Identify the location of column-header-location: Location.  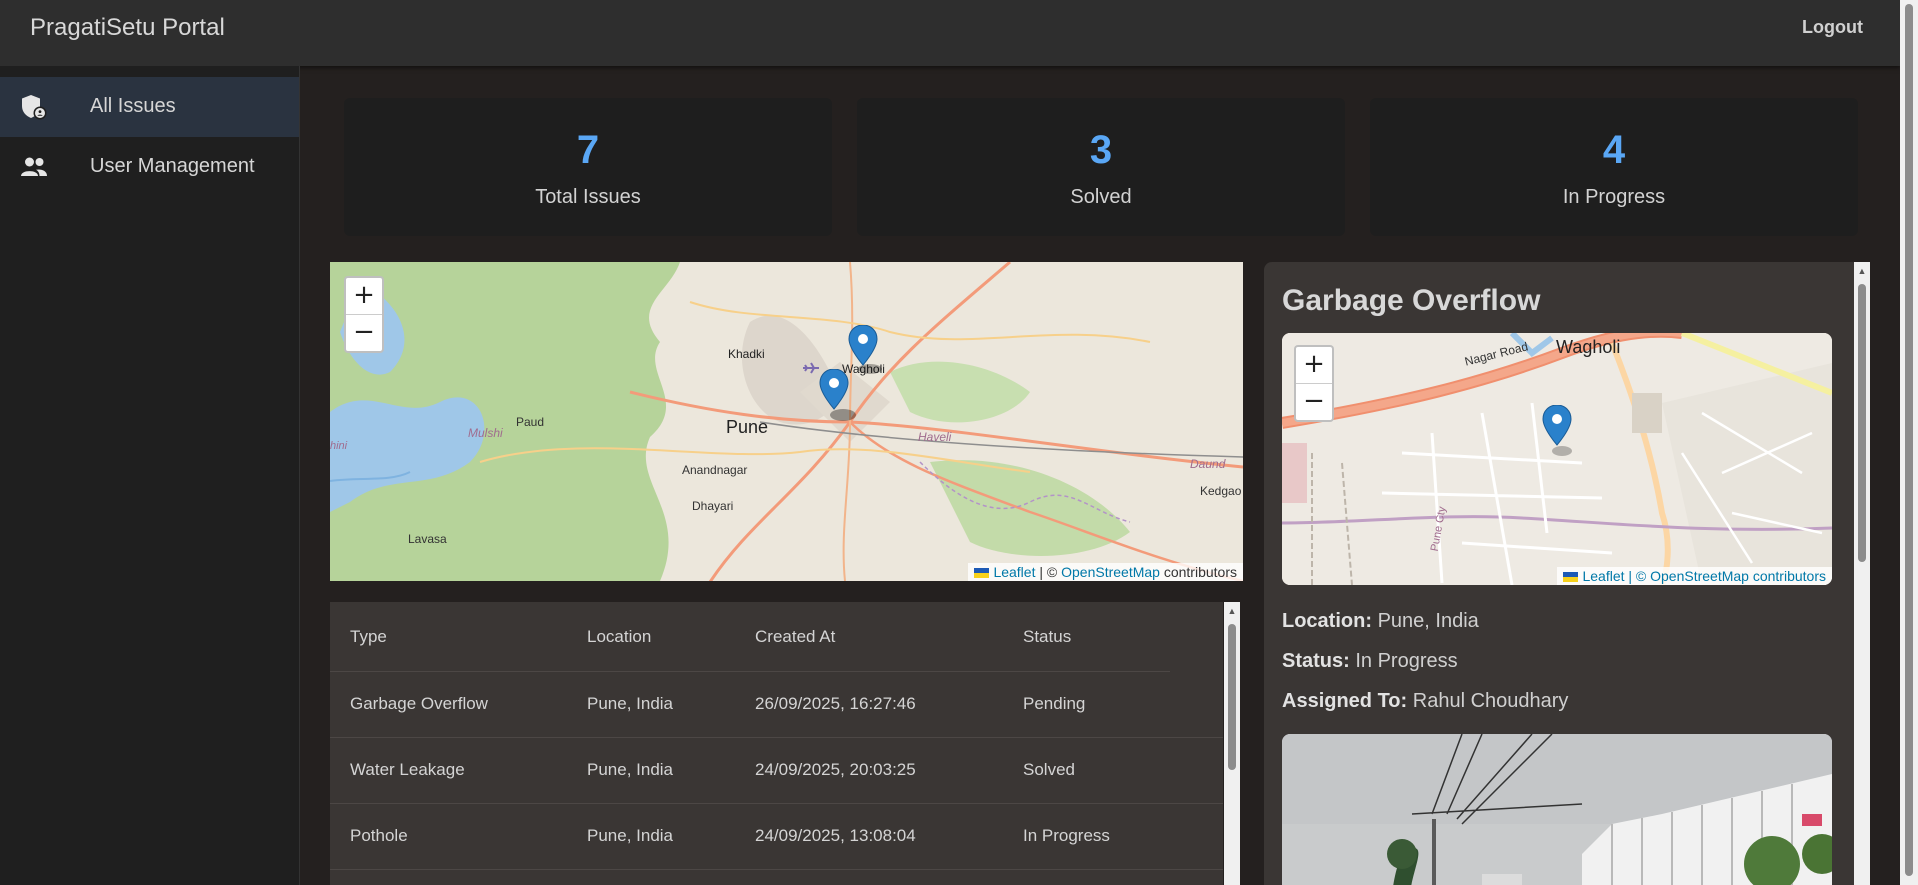
(619, 636).